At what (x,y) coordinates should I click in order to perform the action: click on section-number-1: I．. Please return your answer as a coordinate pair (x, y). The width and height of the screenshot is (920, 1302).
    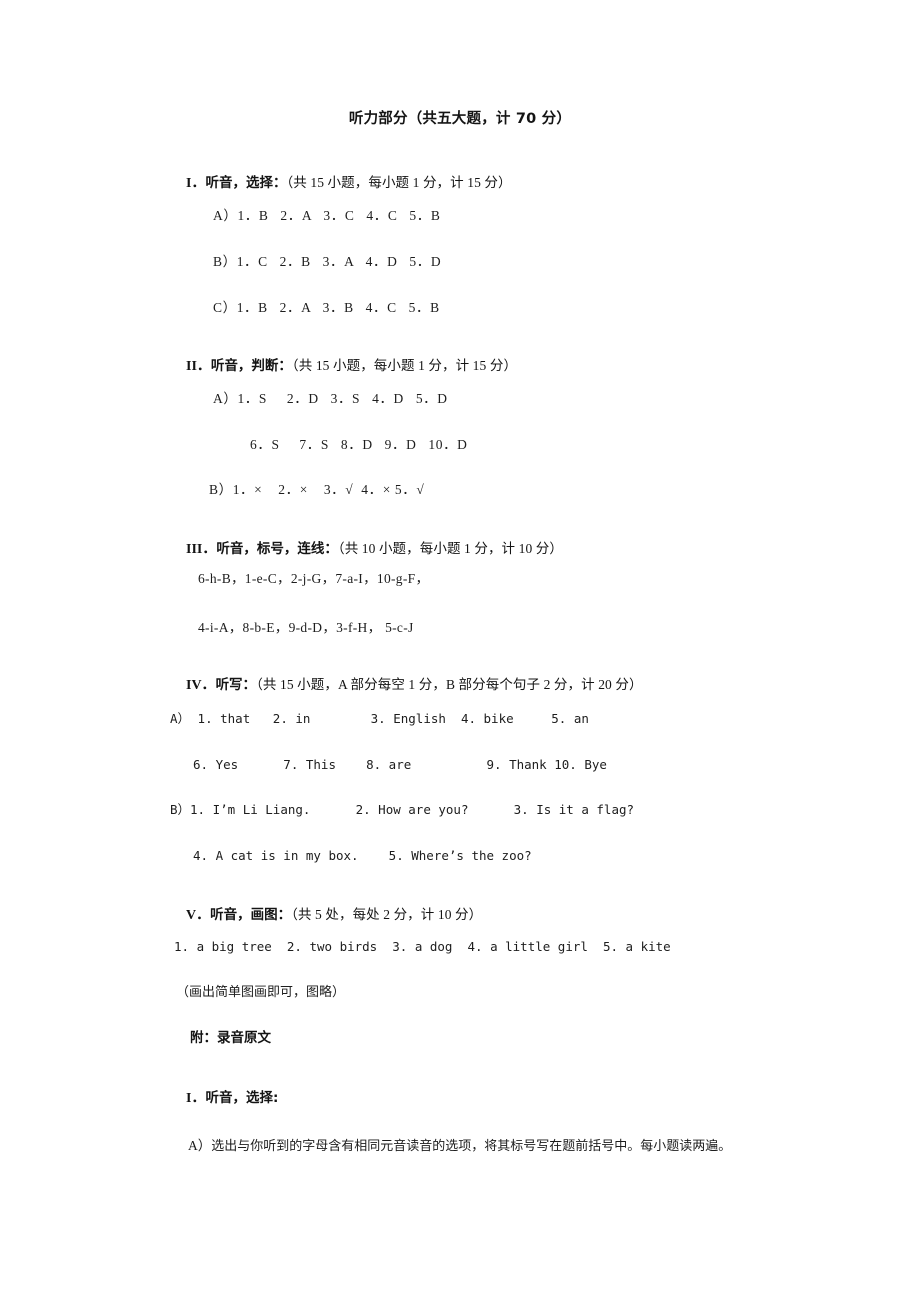
    Looking at the image, I should click on (196, 183).